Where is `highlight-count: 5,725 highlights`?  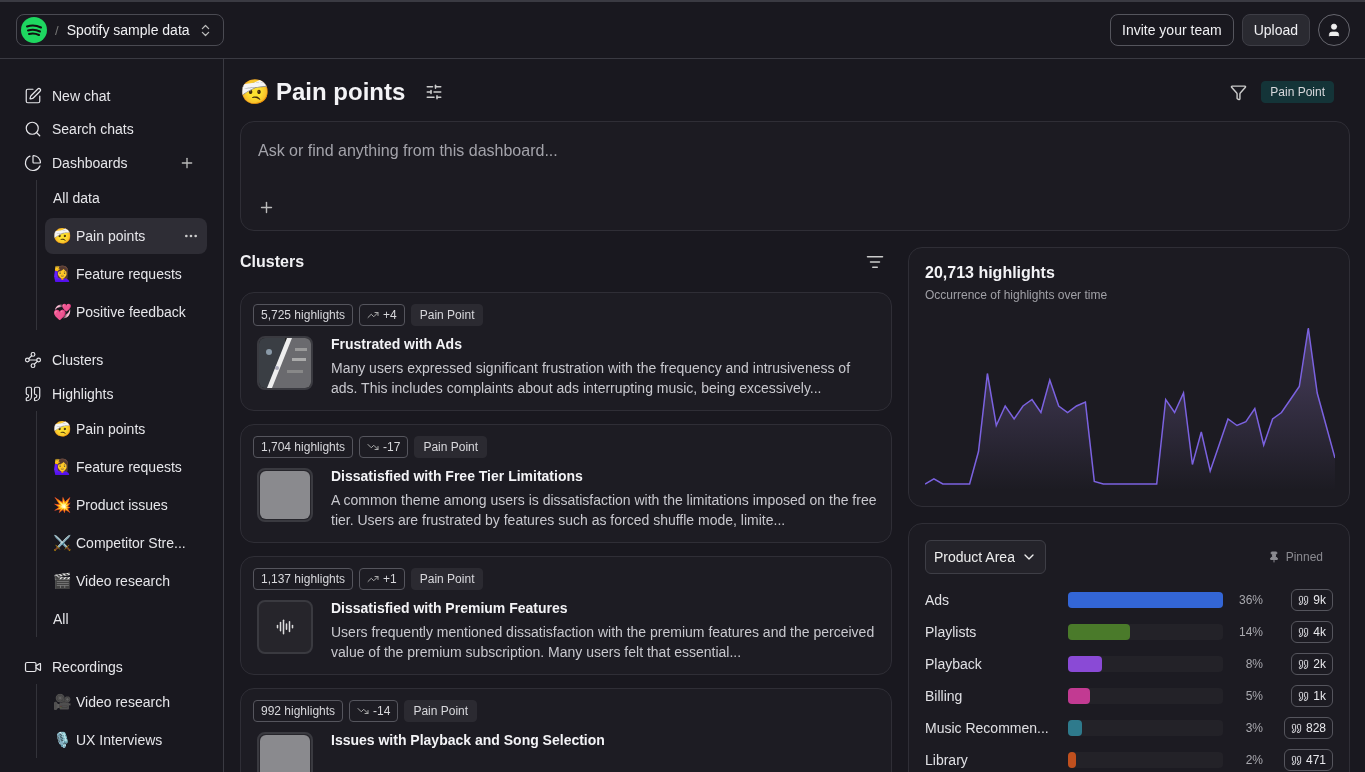
highlight-count: 5,725 highlights is located at coordinates (303, 315).